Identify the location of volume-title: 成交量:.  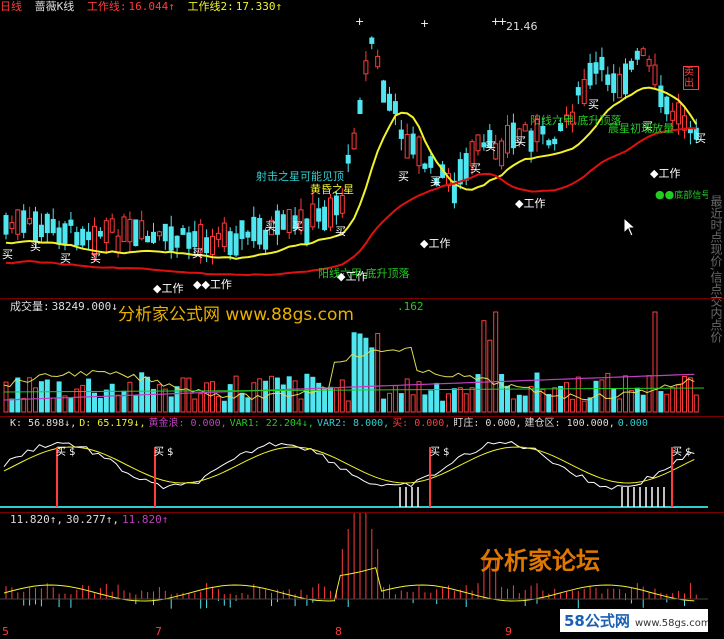
(30, 306).